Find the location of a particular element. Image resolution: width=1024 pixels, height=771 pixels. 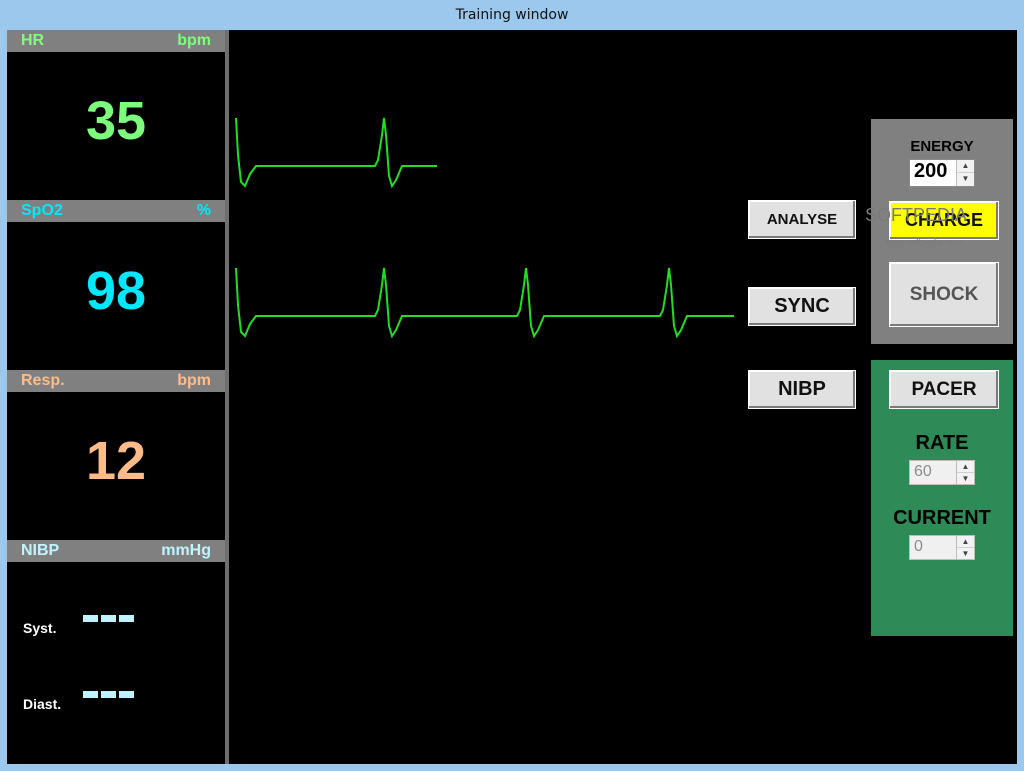

pacer-panel: PACER RATE 60 ▲ ▼ CURRENT 0 ▲ ▼ is located at coordinates (942, 498).